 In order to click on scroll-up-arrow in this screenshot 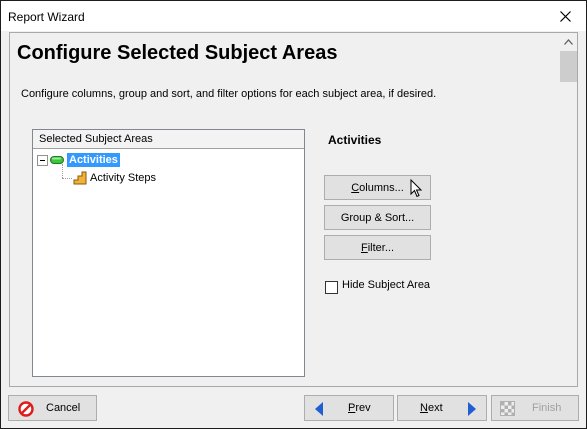, I will do `click(568, 41)`.